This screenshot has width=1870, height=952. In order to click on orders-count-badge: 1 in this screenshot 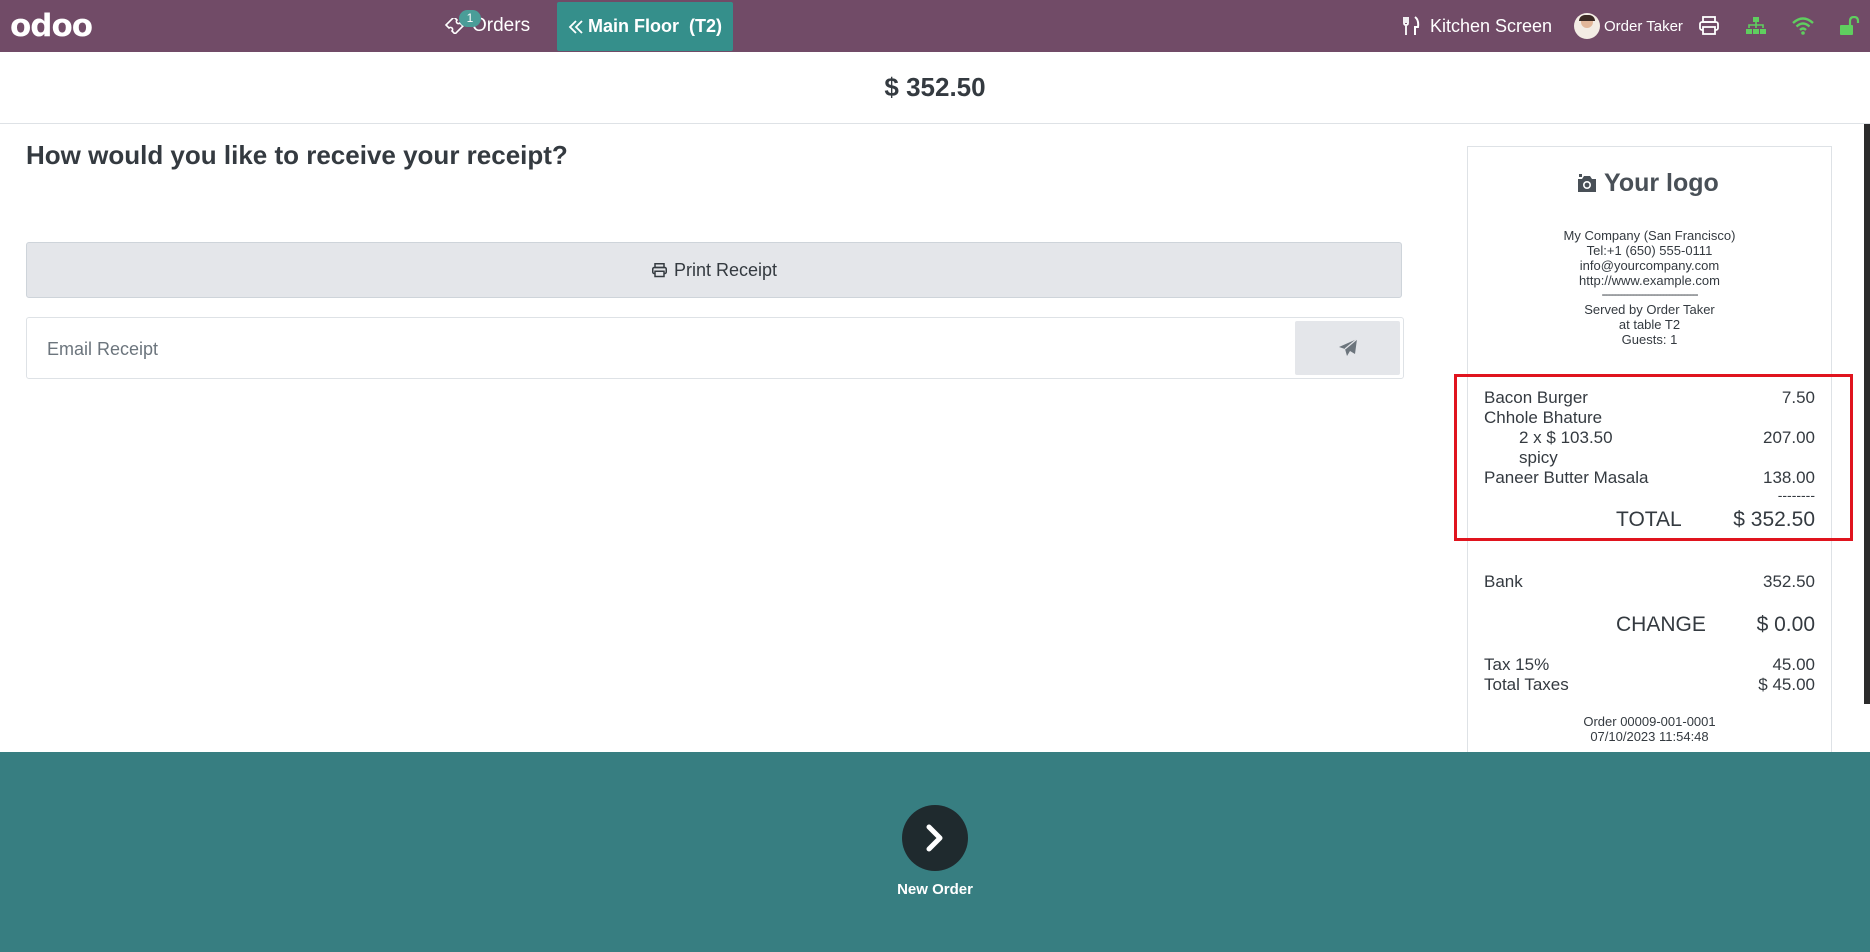, I will do `click(470, 18)`.